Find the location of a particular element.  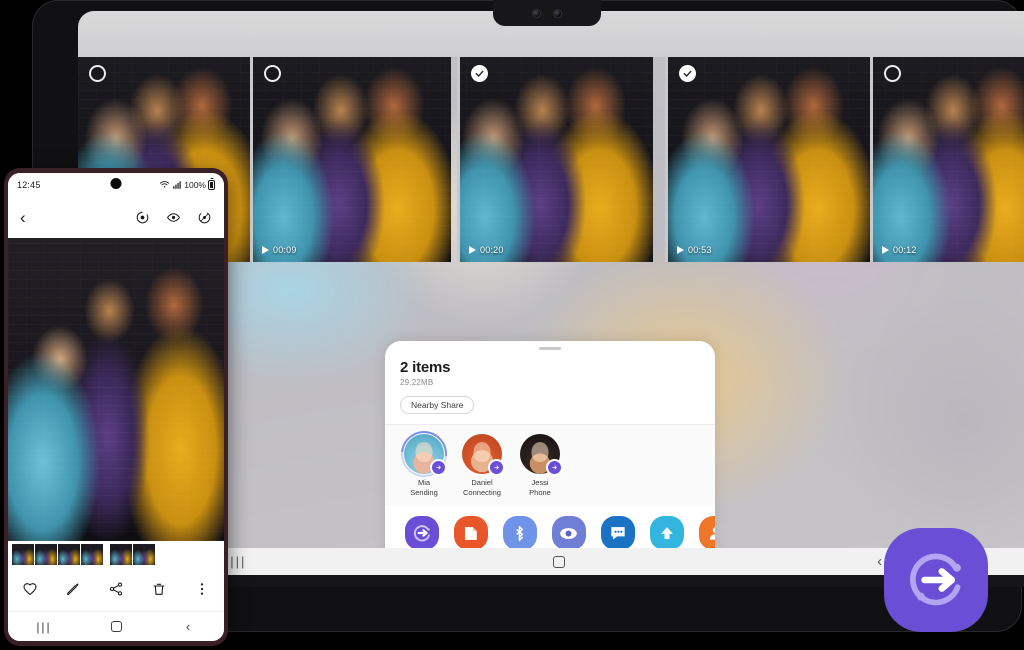

contact-name: Daniel is located at coordinates (482, 482).